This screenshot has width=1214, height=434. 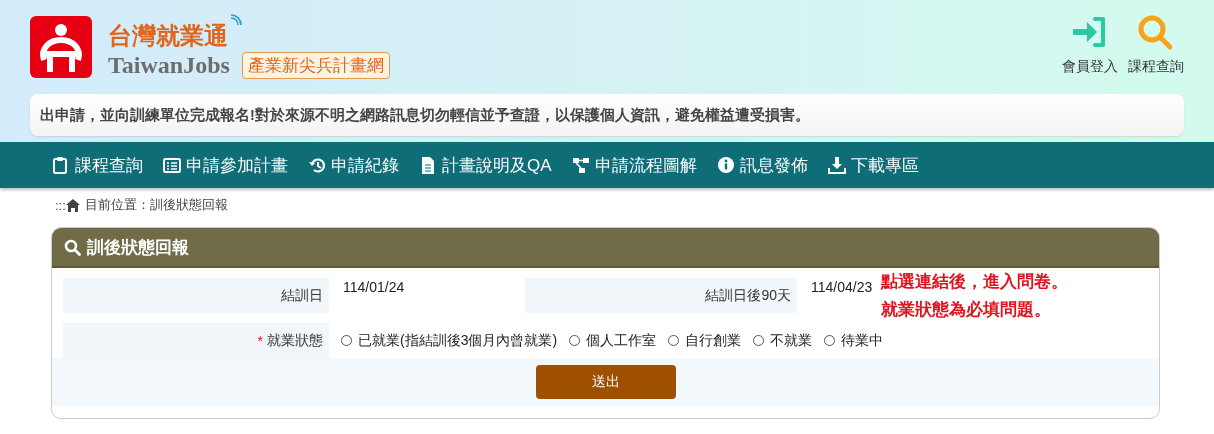 I want to click on list-icon, so click(x=172, y=165).